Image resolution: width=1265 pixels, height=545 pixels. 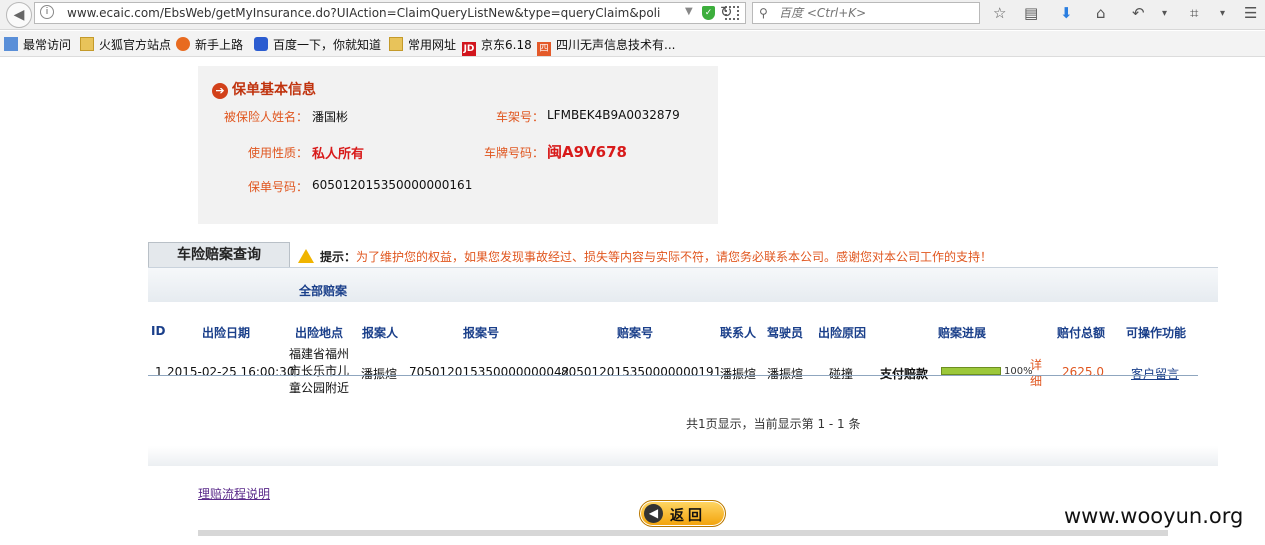 I want to click on cell-amount: 2625.0, so click(x=1083, y=372).